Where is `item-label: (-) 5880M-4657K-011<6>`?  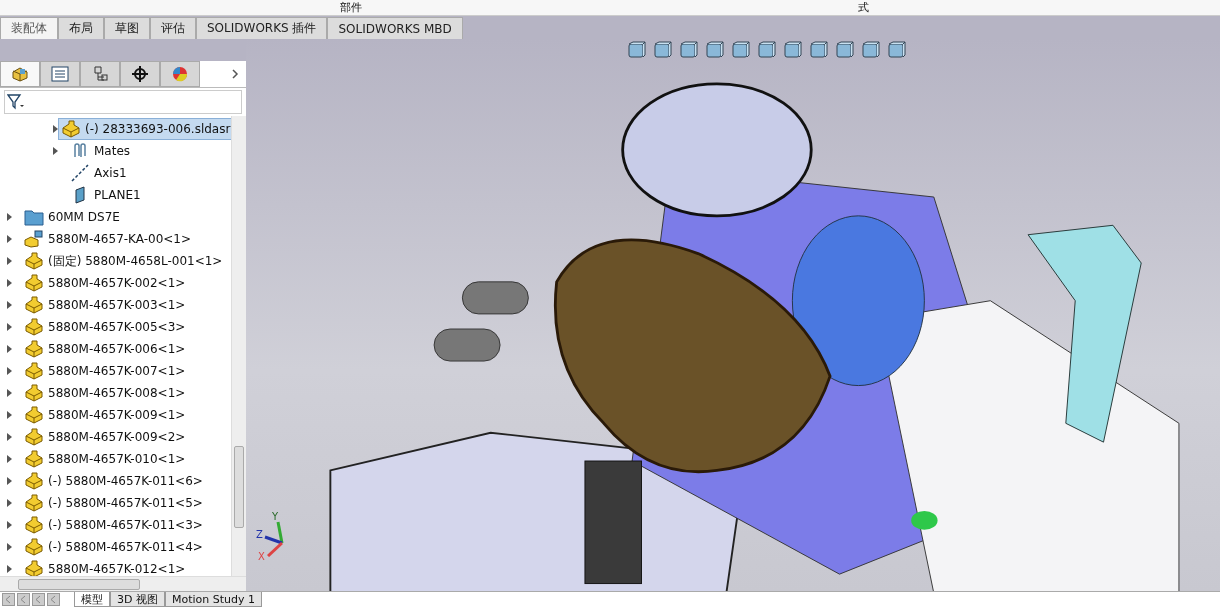
item-label: (-) 5880M-4657K-011<6> is located at coordinates (125, 481).